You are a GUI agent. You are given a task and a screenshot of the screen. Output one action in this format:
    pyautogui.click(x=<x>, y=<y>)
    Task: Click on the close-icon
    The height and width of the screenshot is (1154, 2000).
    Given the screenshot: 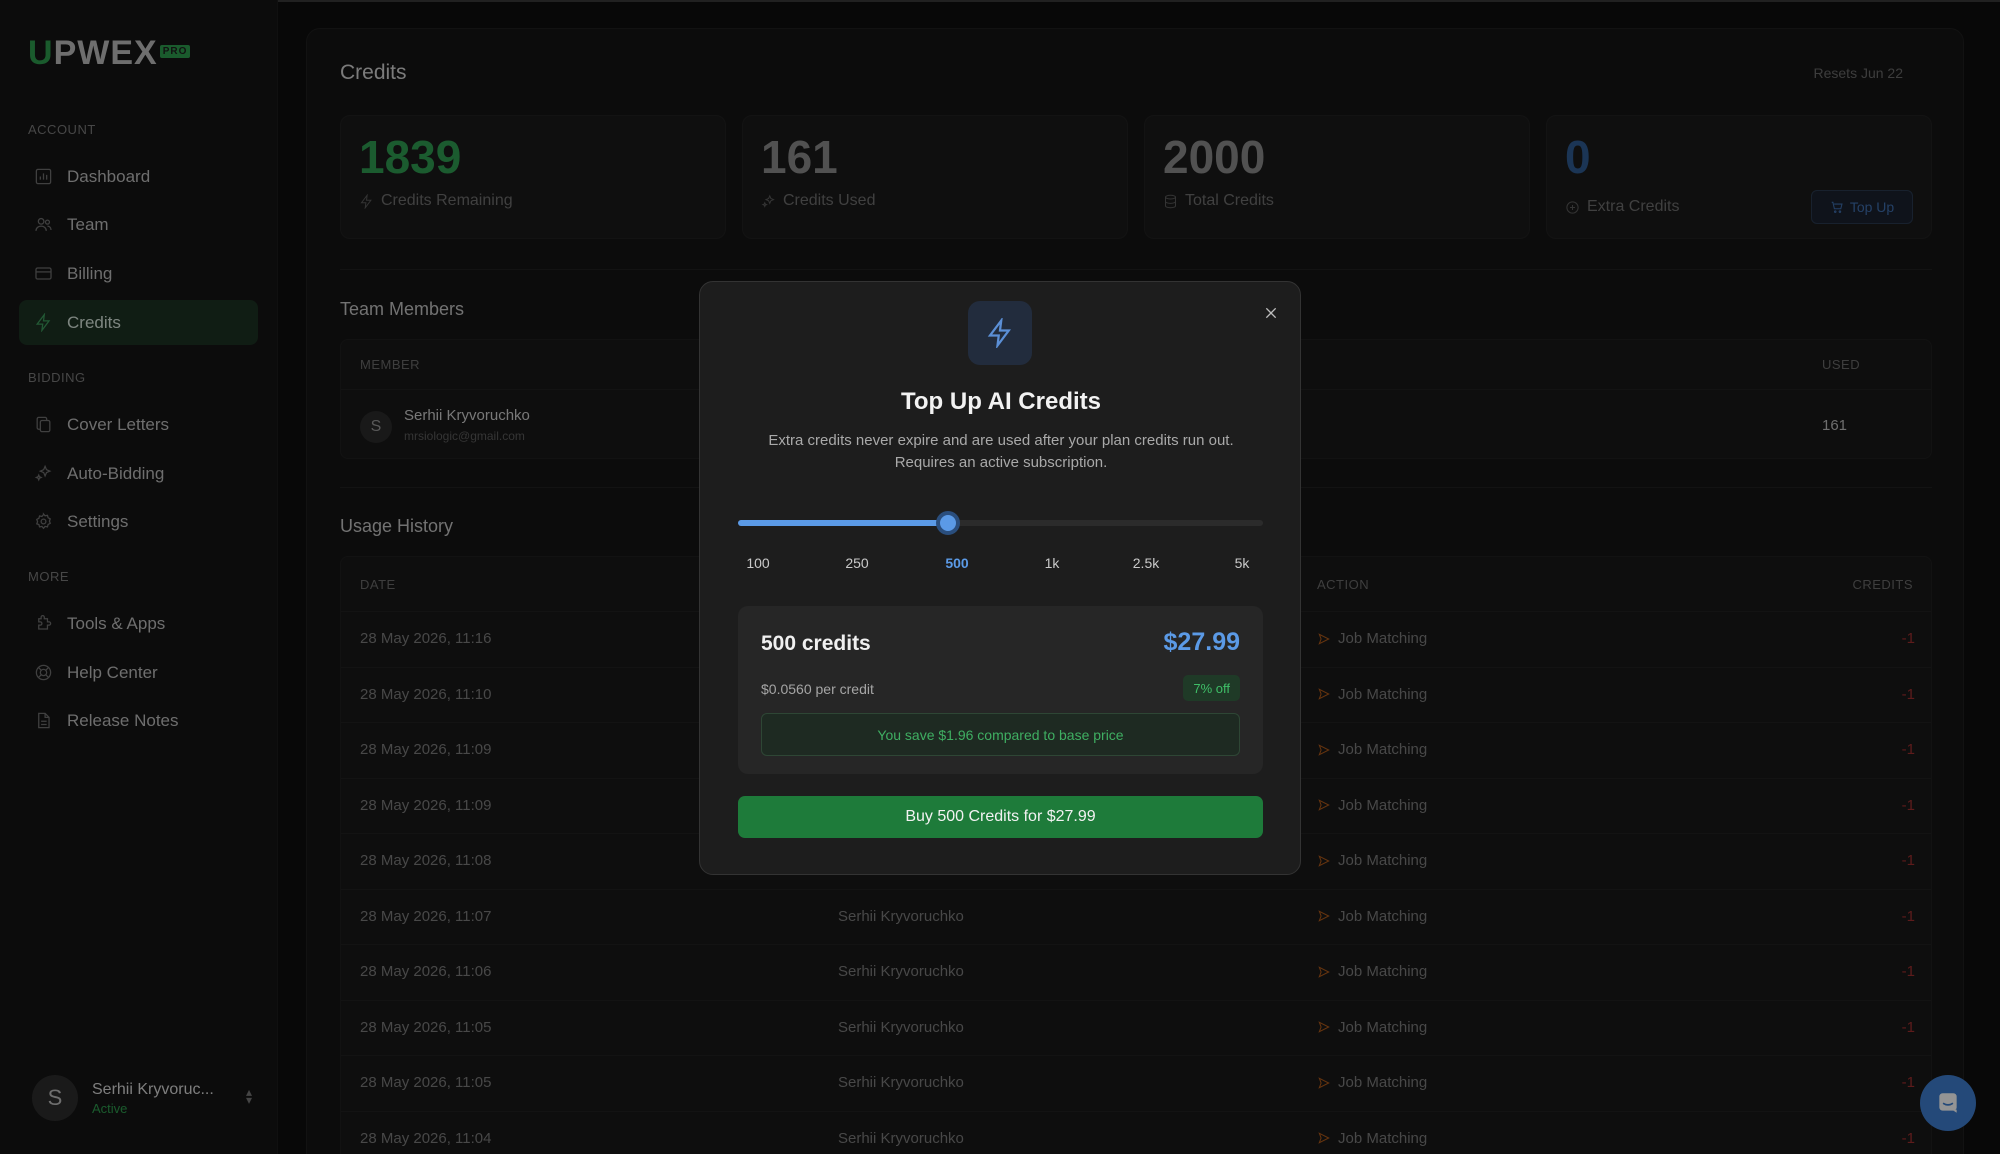 What is the action you would take?
    pyautogui.click(x=1271, y=313)
    